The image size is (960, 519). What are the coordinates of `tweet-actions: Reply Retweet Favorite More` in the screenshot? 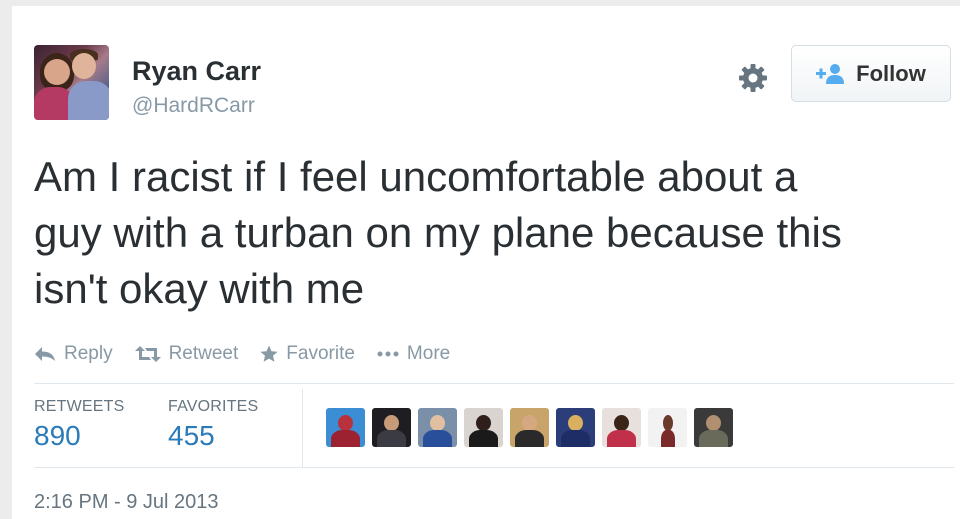 It's located at (253, 354).